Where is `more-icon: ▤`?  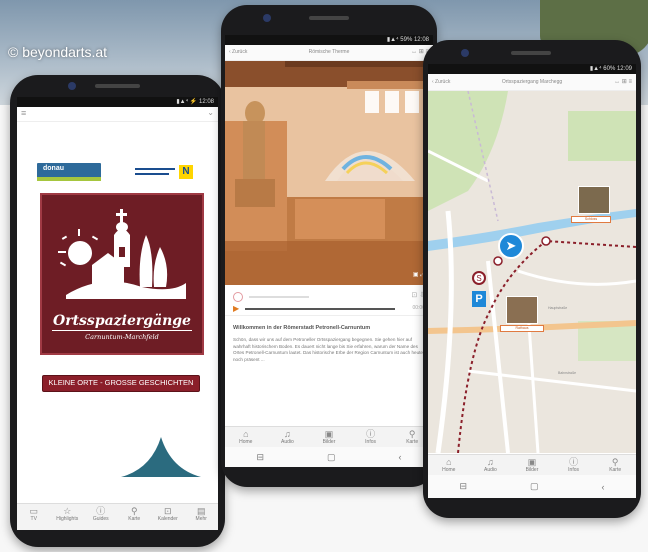
more-icon: ▤ is located at coordinates (201, 511).